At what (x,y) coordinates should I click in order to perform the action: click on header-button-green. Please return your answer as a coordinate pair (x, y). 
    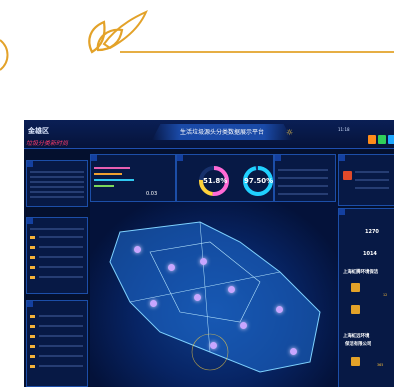
    Looking at the image, I should click on (382, 139).